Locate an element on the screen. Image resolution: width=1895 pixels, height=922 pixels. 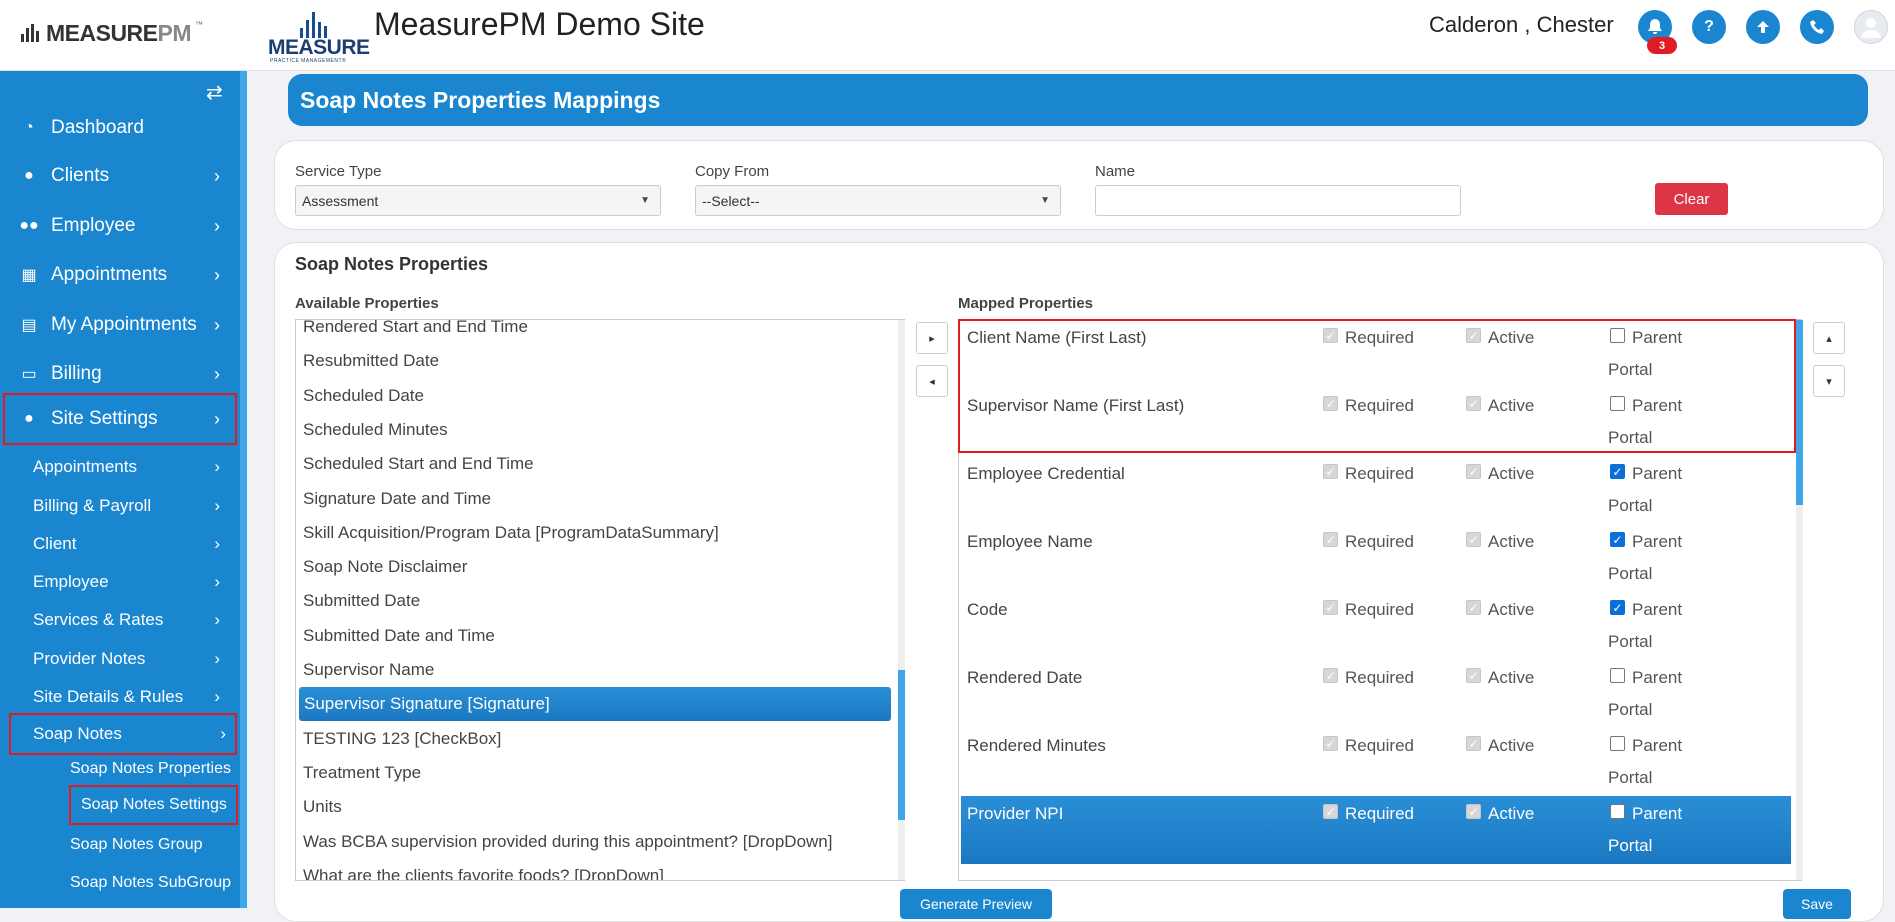
generate-preview-button: Generate Preview is located at coordinates (976, 904).